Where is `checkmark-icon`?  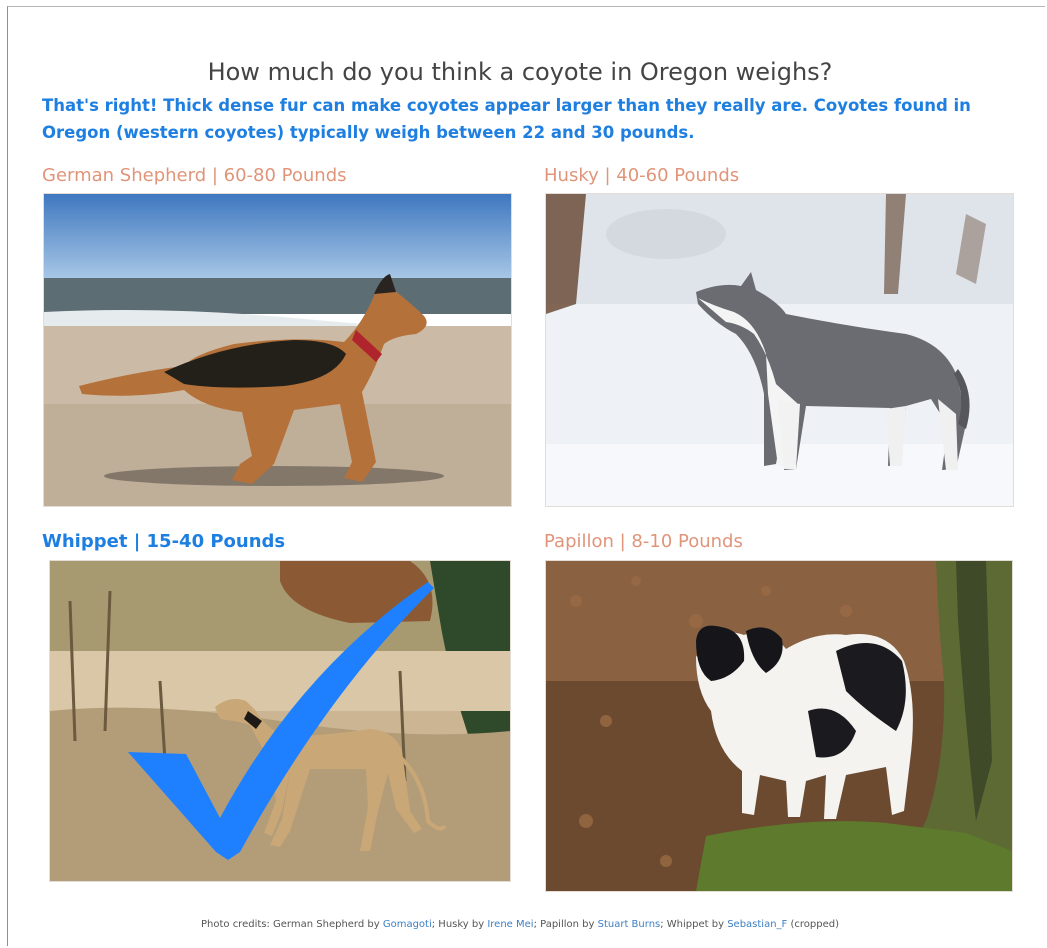
checkmark-icon is located at coordinates (281, 721).